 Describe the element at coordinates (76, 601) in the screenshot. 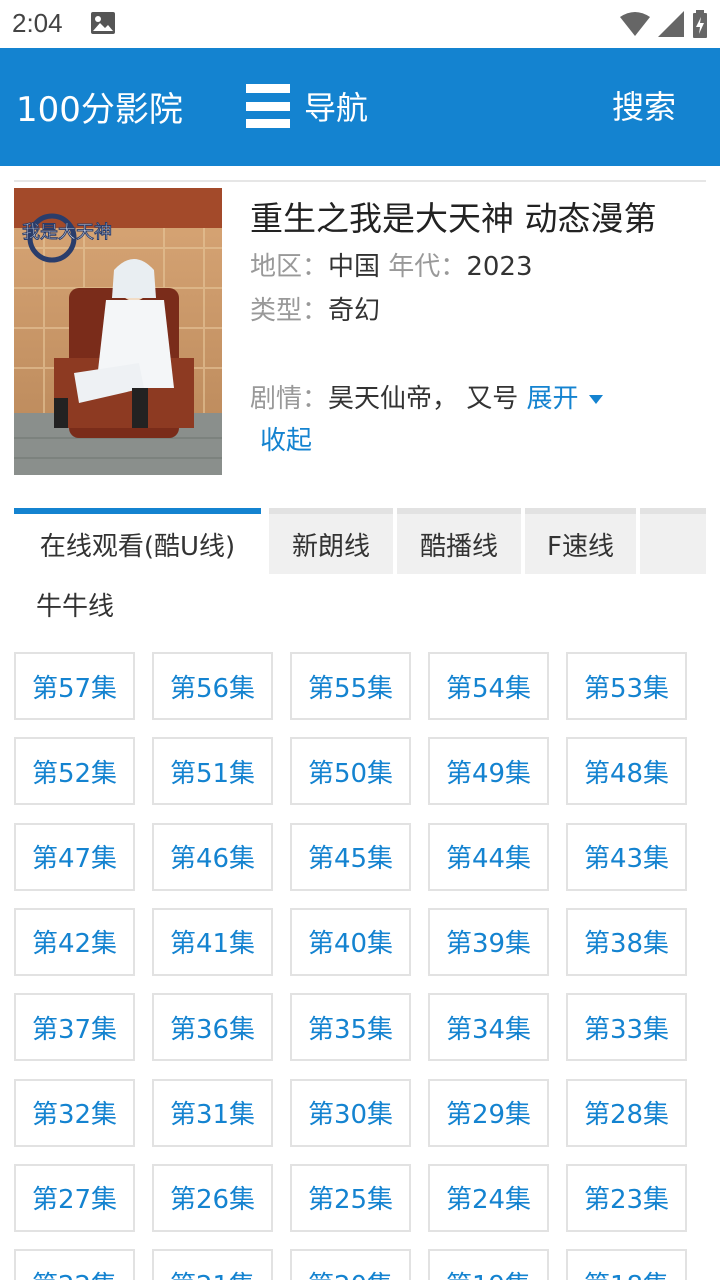

I see `tab-niuniu: 牛牛线` at that location.